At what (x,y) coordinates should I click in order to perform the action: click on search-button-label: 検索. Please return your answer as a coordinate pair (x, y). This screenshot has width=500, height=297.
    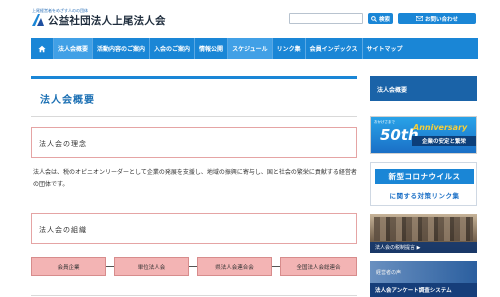
    Looking at the image, I should click on (384, 19).